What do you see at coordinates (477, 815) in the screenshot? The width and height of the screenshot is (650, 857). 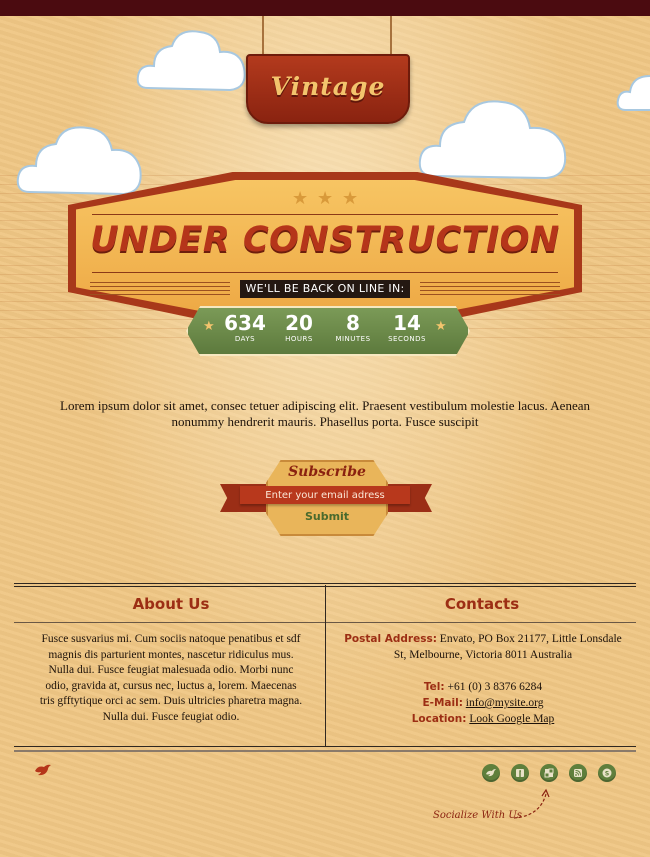 I see `socialize-caption: Socialize With Us` at bounding box center [477, 815].